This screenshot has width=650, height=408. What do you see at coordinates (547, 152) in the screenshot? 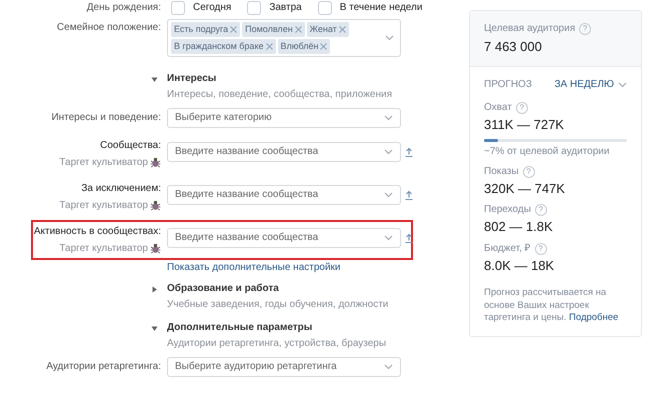
I see `metric-note: ~7% от целевой аудитории` at bounding box center [547, 152].